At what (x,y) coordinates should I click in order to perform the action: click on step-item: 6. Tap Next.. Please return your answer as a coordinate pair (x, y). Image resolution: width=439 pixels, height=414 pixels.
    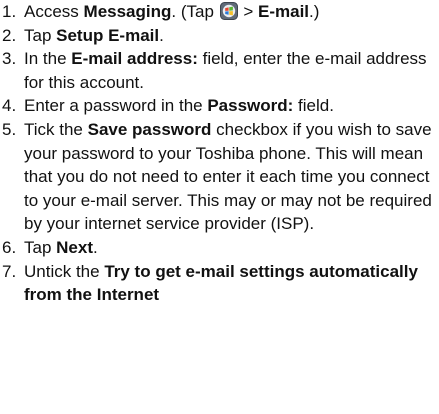
    Looking at the image, I should click on (219, 248).